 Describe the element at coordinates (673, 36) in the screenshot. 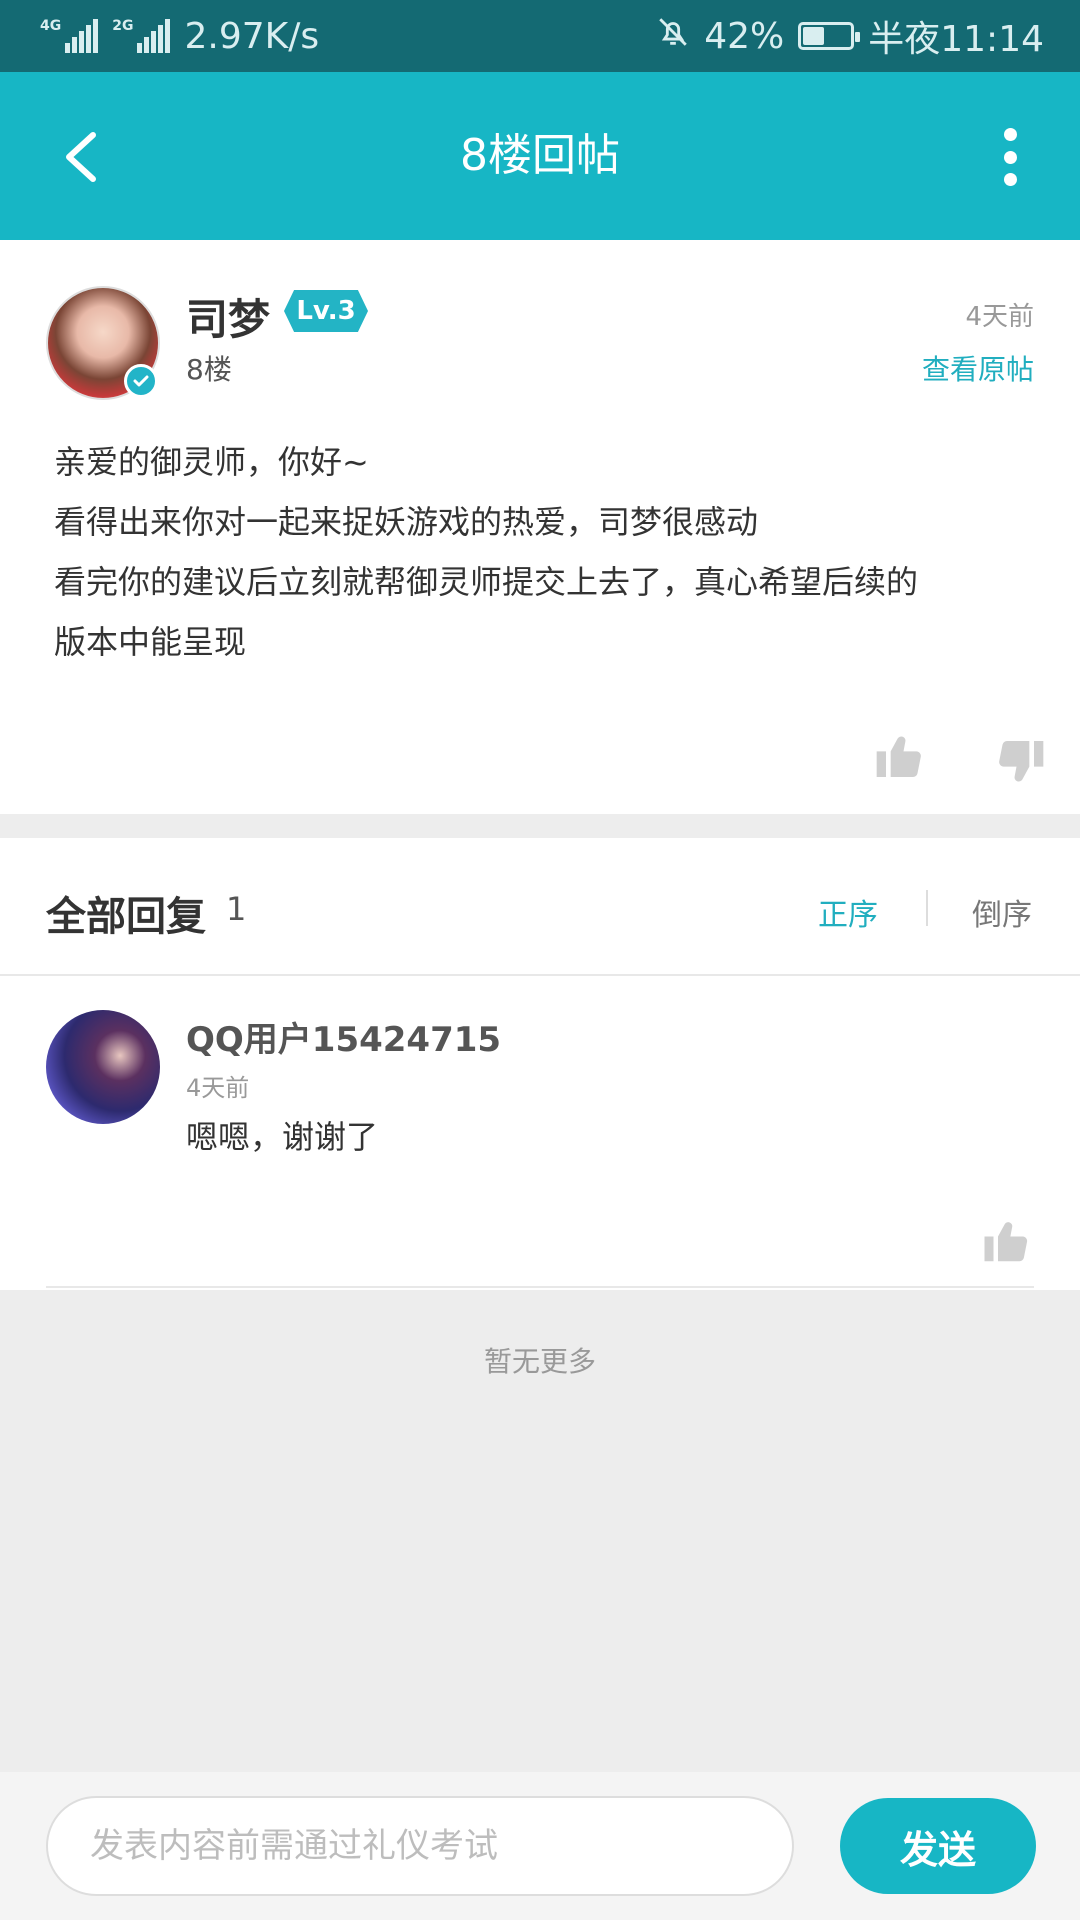

I see `mute-bell-icon` at that location.